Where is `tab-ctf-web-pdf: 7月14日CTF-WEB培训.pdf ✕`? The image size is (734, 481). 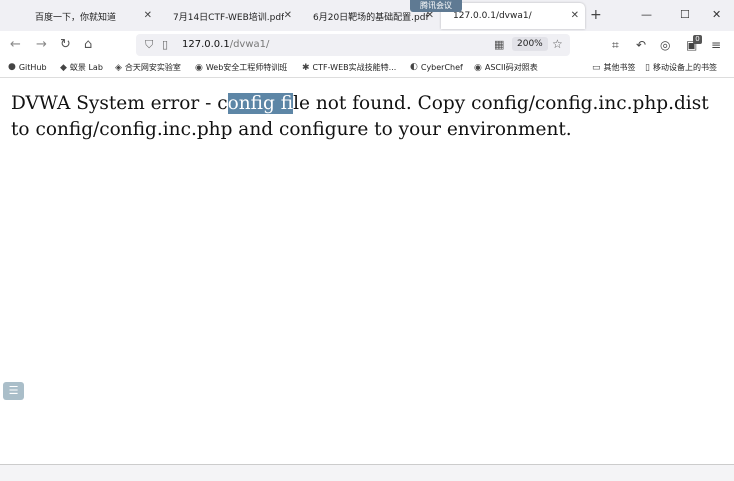
tab-ctf-web-pdf: 7月14日CTF-WEB培训.pdf ✕ is located at coordinates (229, 16).